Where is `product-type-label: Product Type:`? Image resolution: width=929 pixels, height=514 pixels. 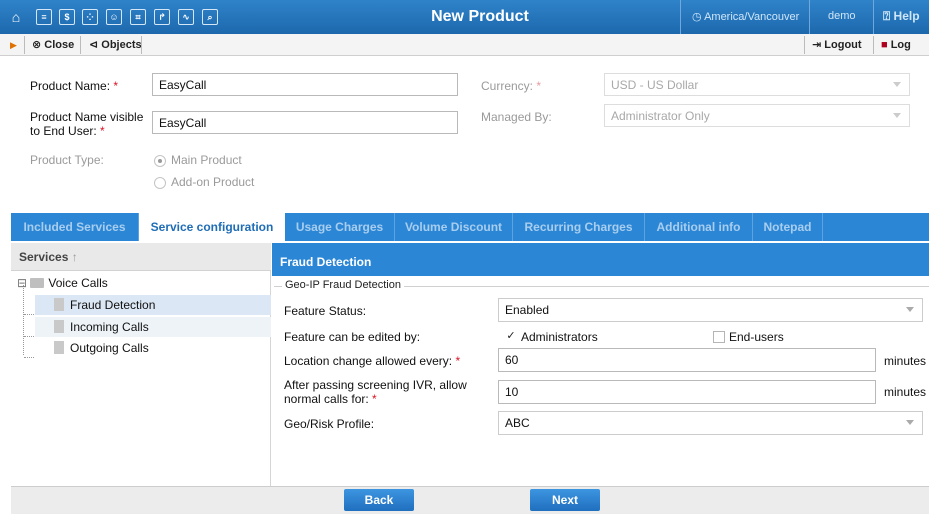
product-type-label: Product Type: is located at coordinates (67, 160).